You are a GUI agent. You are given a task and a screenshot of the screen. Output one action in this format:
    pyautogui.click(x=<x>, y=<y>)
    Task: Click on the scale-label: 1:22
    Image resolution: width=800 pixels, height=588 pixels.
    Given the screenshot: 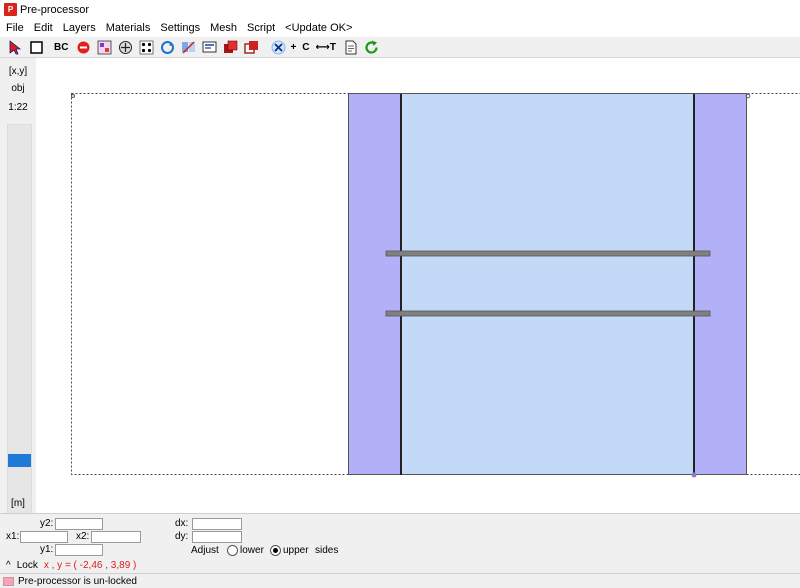 What is the action you would take?
    pyautogui.click(x=18, y=107)
    